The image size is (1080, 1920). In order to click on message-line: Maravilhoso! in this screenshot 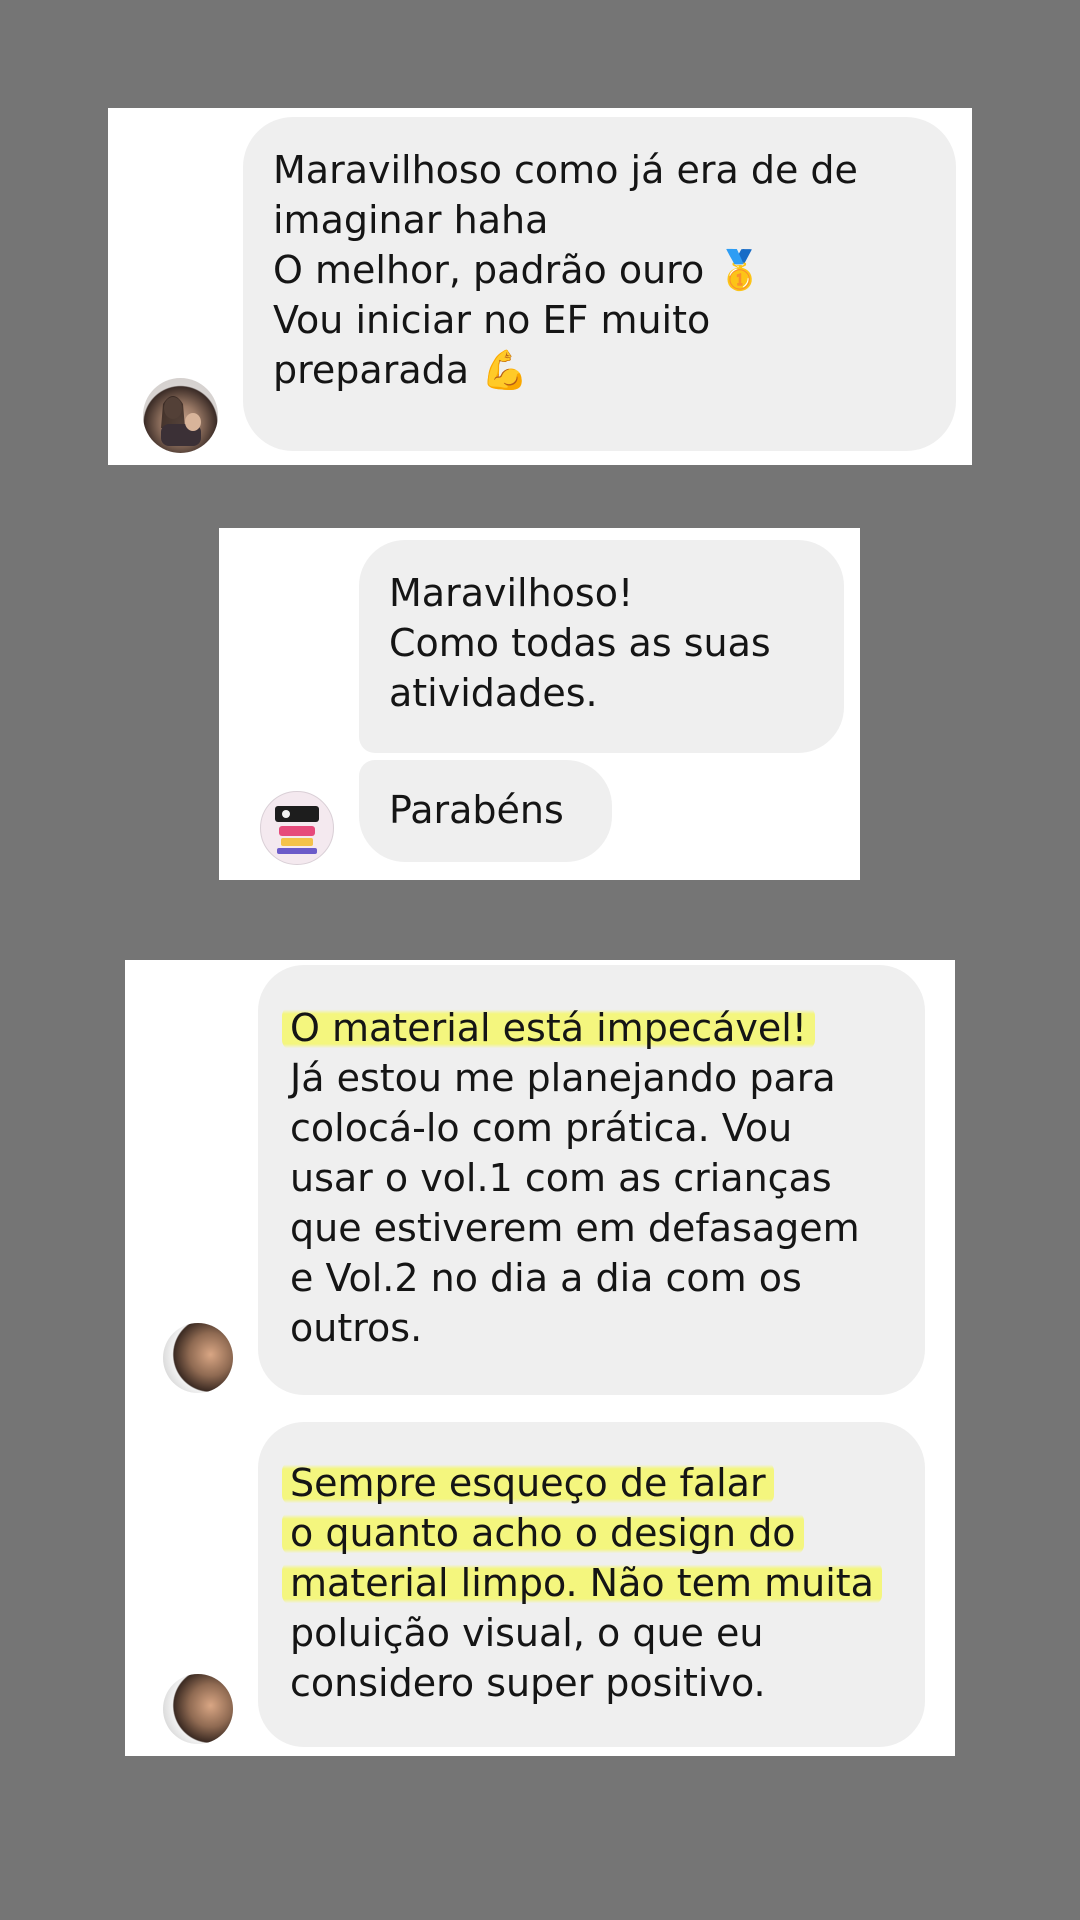, I will do `click(511, 593)`.